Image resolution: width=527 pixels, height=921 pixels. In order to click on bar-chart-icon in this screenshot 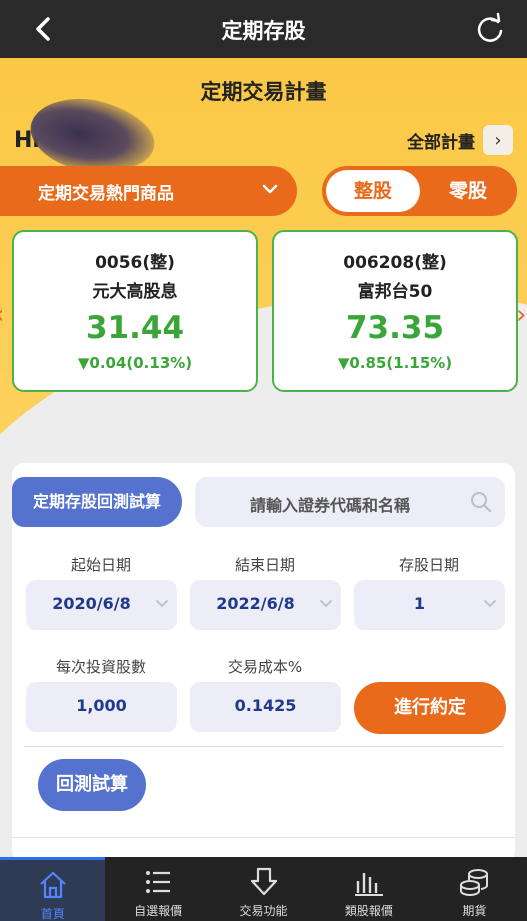, I will do `click(368, 884)`.